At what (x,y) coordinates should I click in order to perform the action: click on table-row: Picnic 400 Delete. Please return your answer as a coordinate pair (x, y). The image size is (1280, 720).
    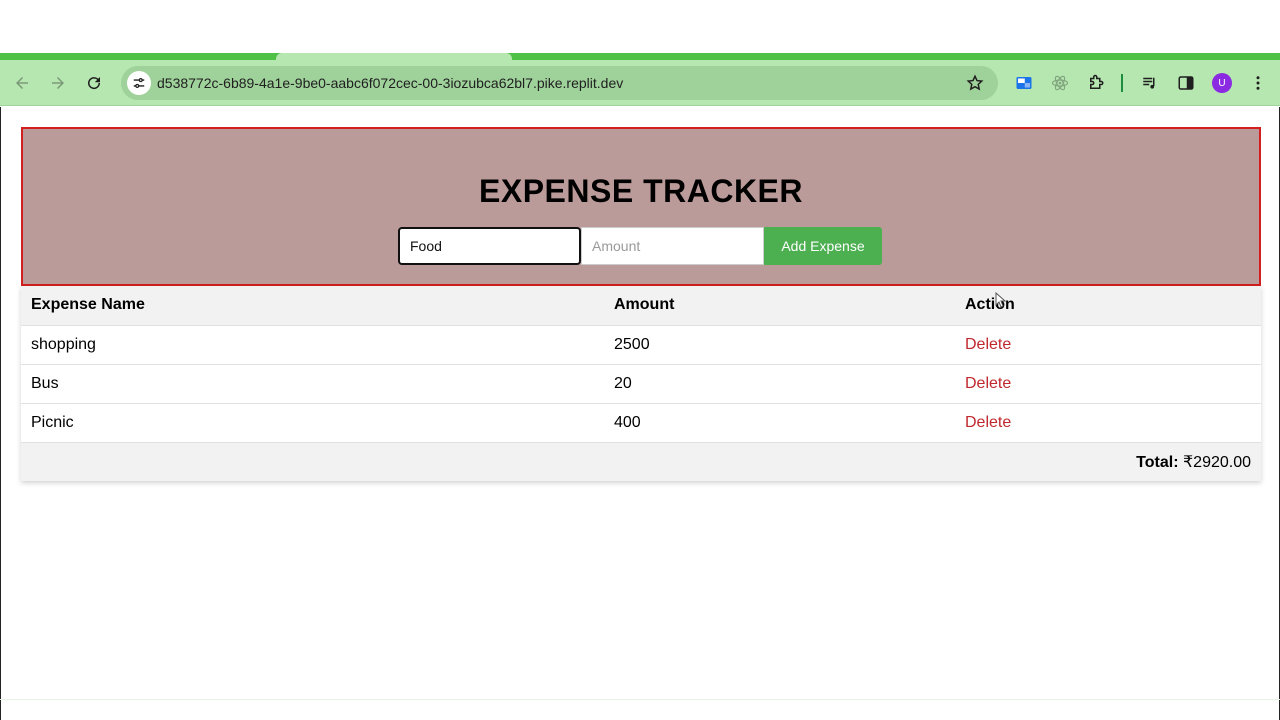
    Looking at the image, I should click on (641, 422).